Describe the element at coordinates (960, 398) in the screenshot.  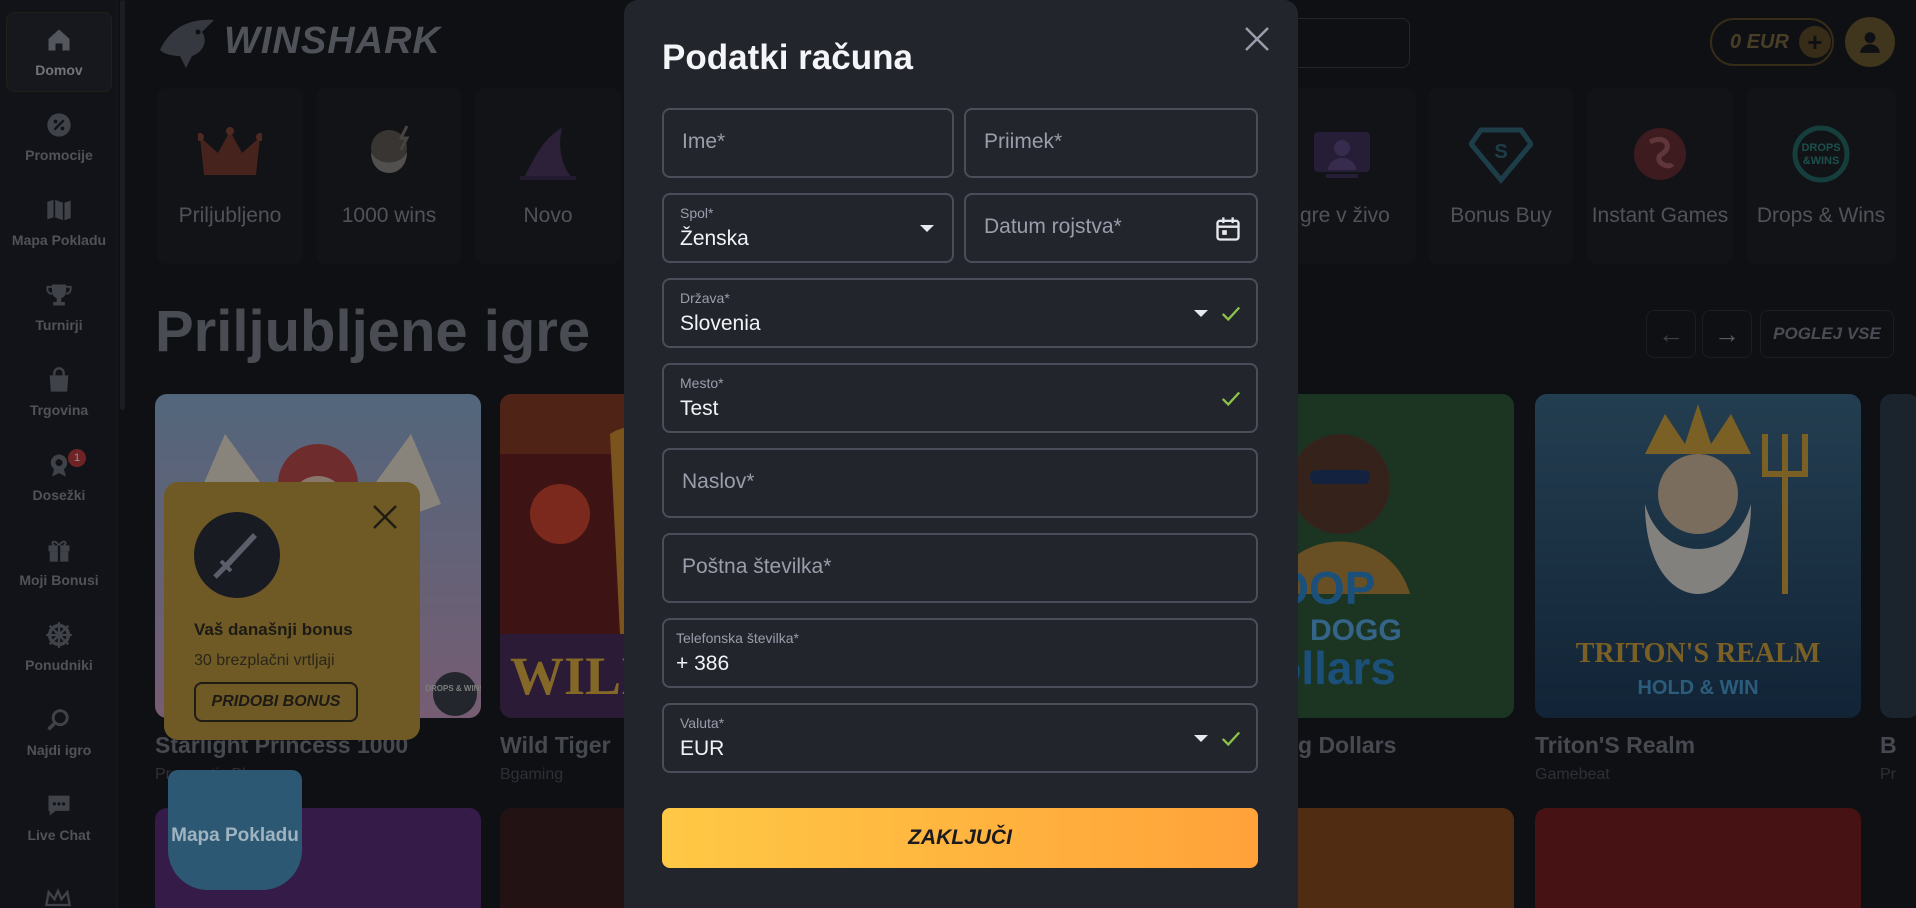
I see `city-field: Mesto* Test` at that location.